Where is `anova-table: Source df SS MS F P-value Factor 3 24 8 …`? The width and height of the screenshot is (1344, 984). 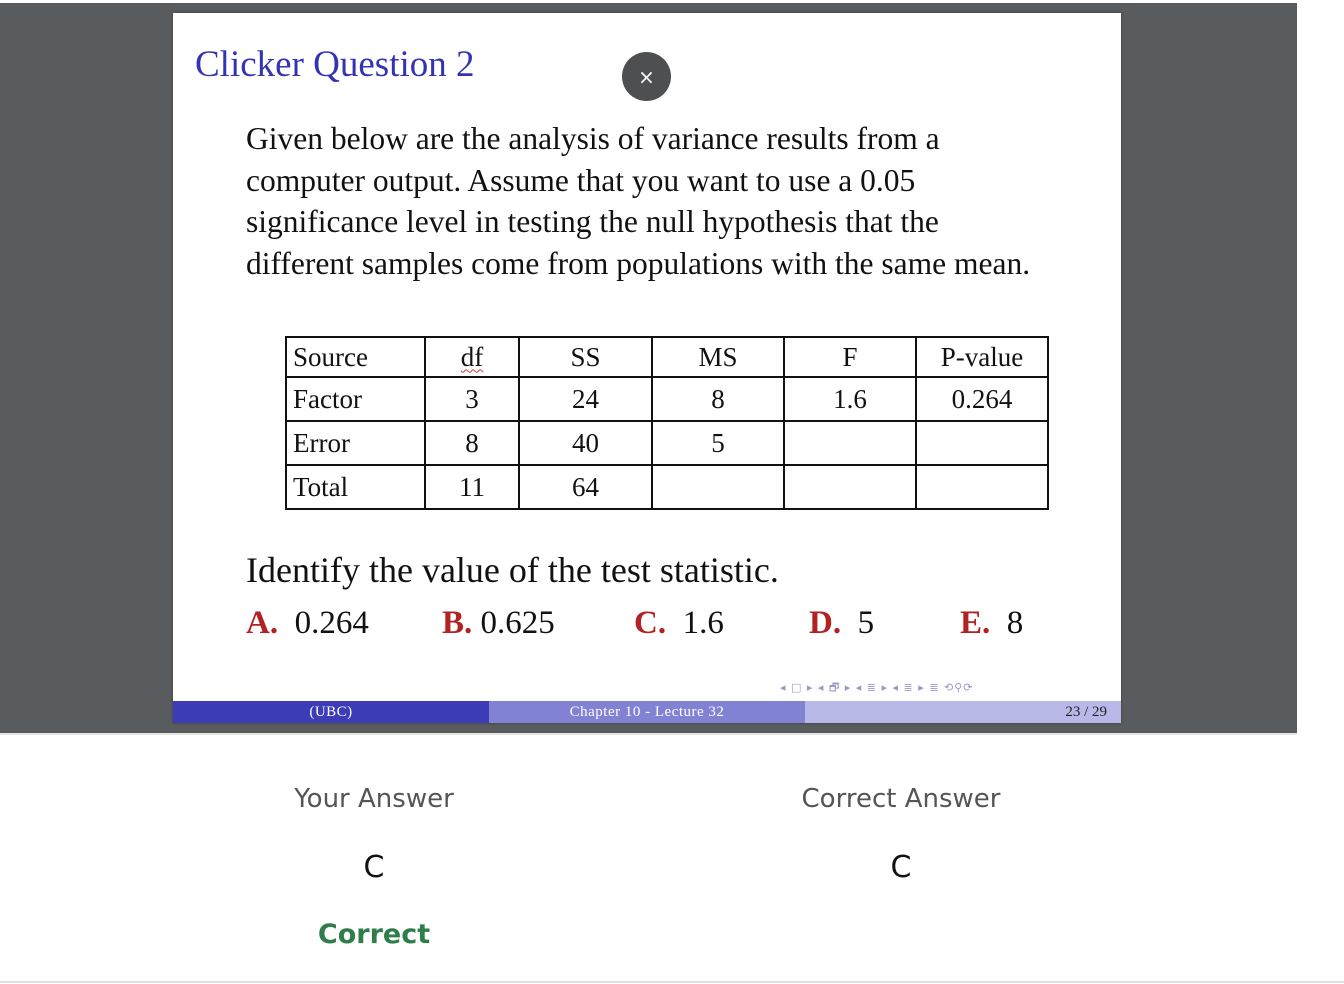 anova-table: Source df SS MS F P-value Factor 3 24 8 … is located at coordinates (667, 423).